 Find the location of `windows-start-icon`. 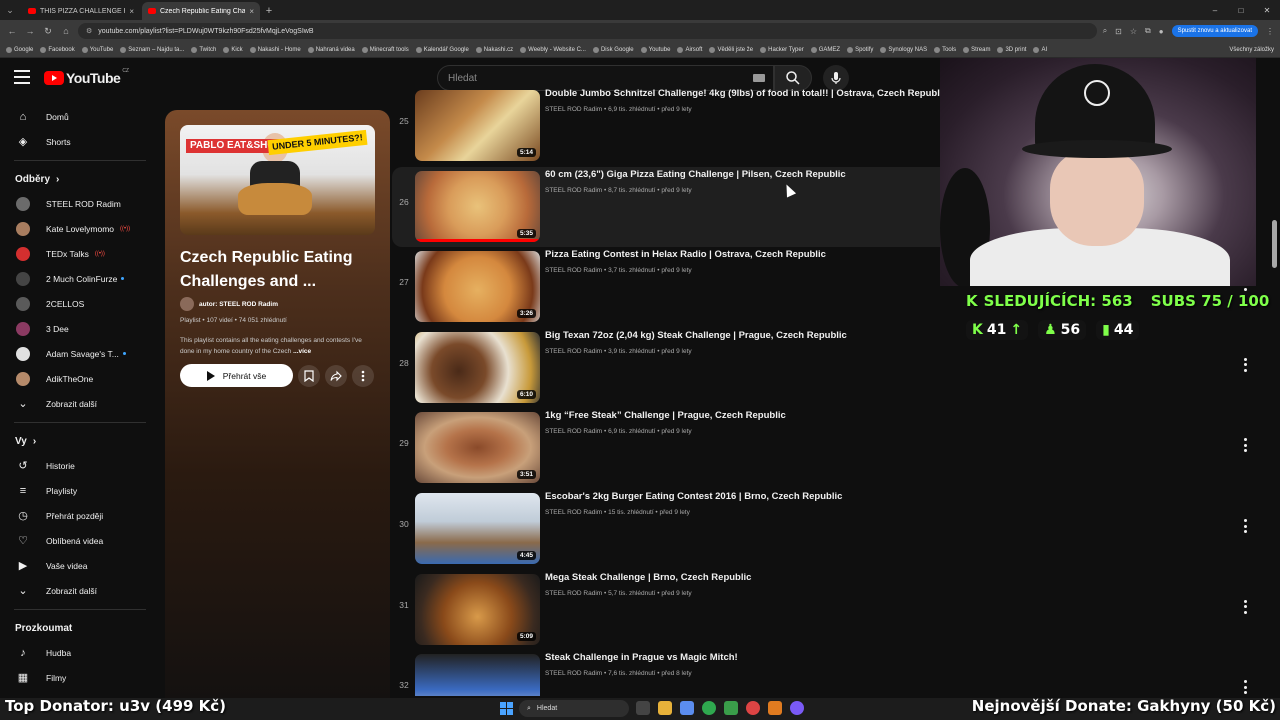

windows-start-icon is located at coordinates (506, 708).